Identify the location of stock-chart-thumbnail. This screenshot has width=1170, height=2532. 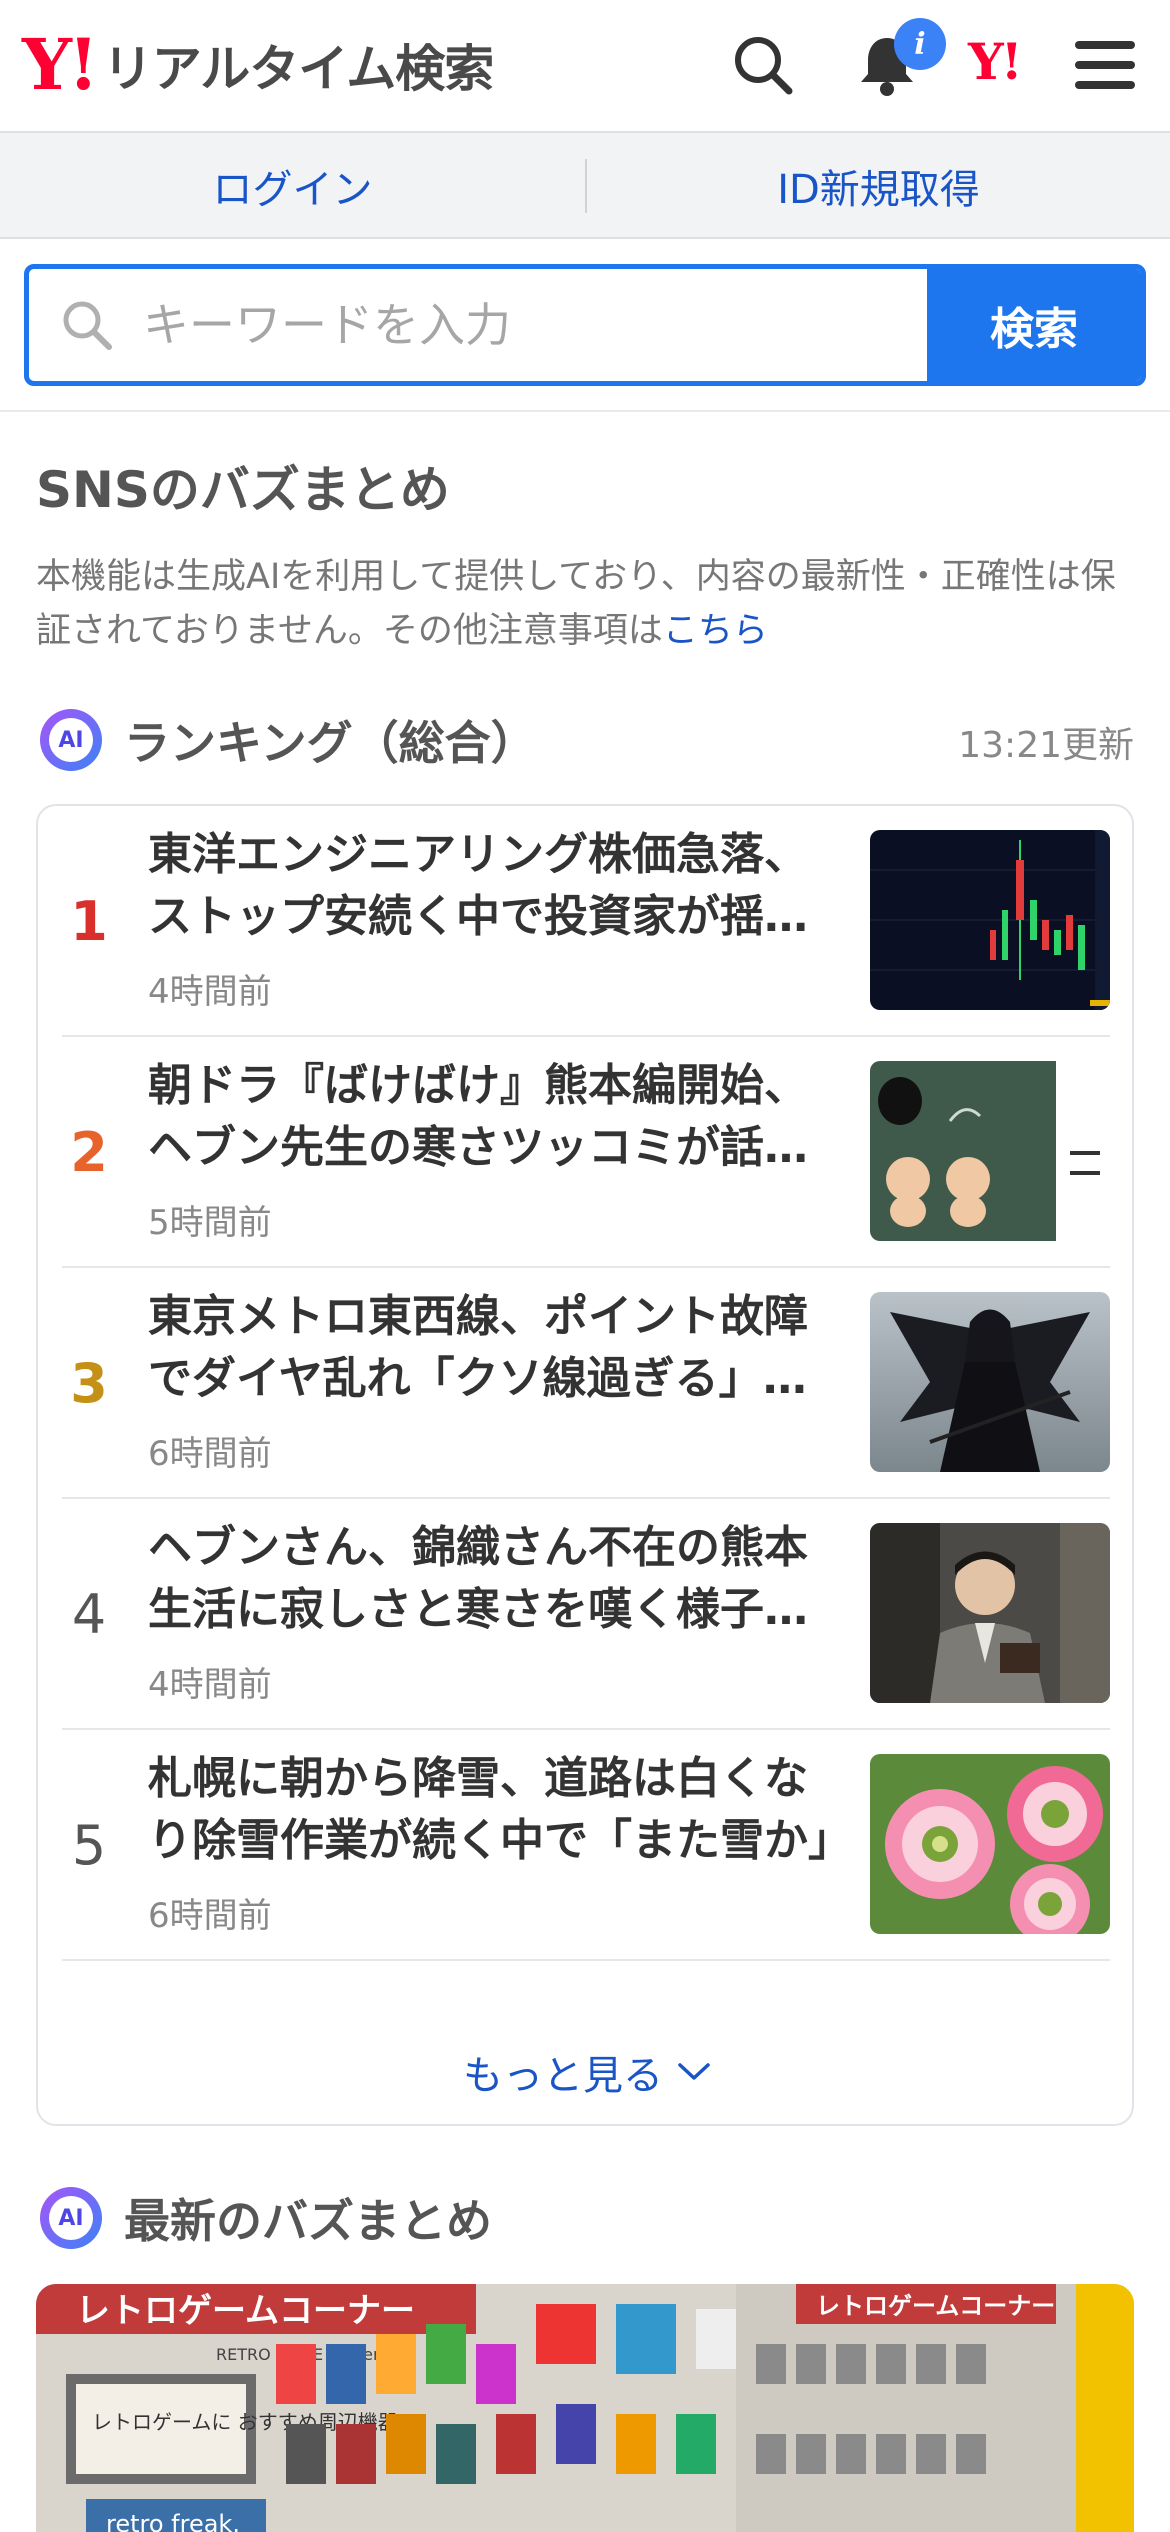
(990, 920).